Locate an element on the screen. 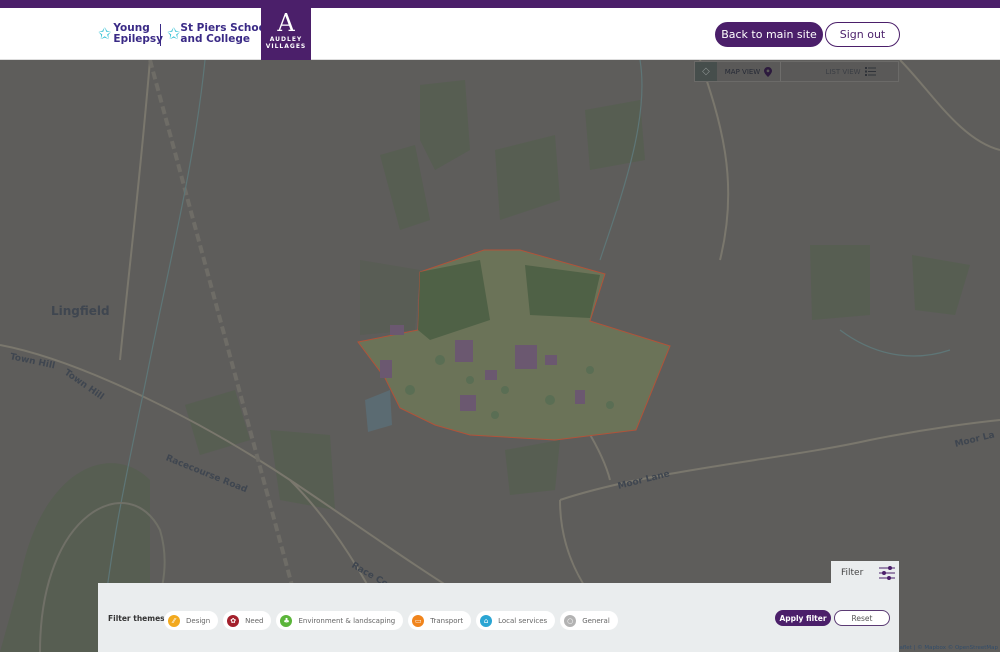  layers-button: ◇ is located at coordinates (706, 71).